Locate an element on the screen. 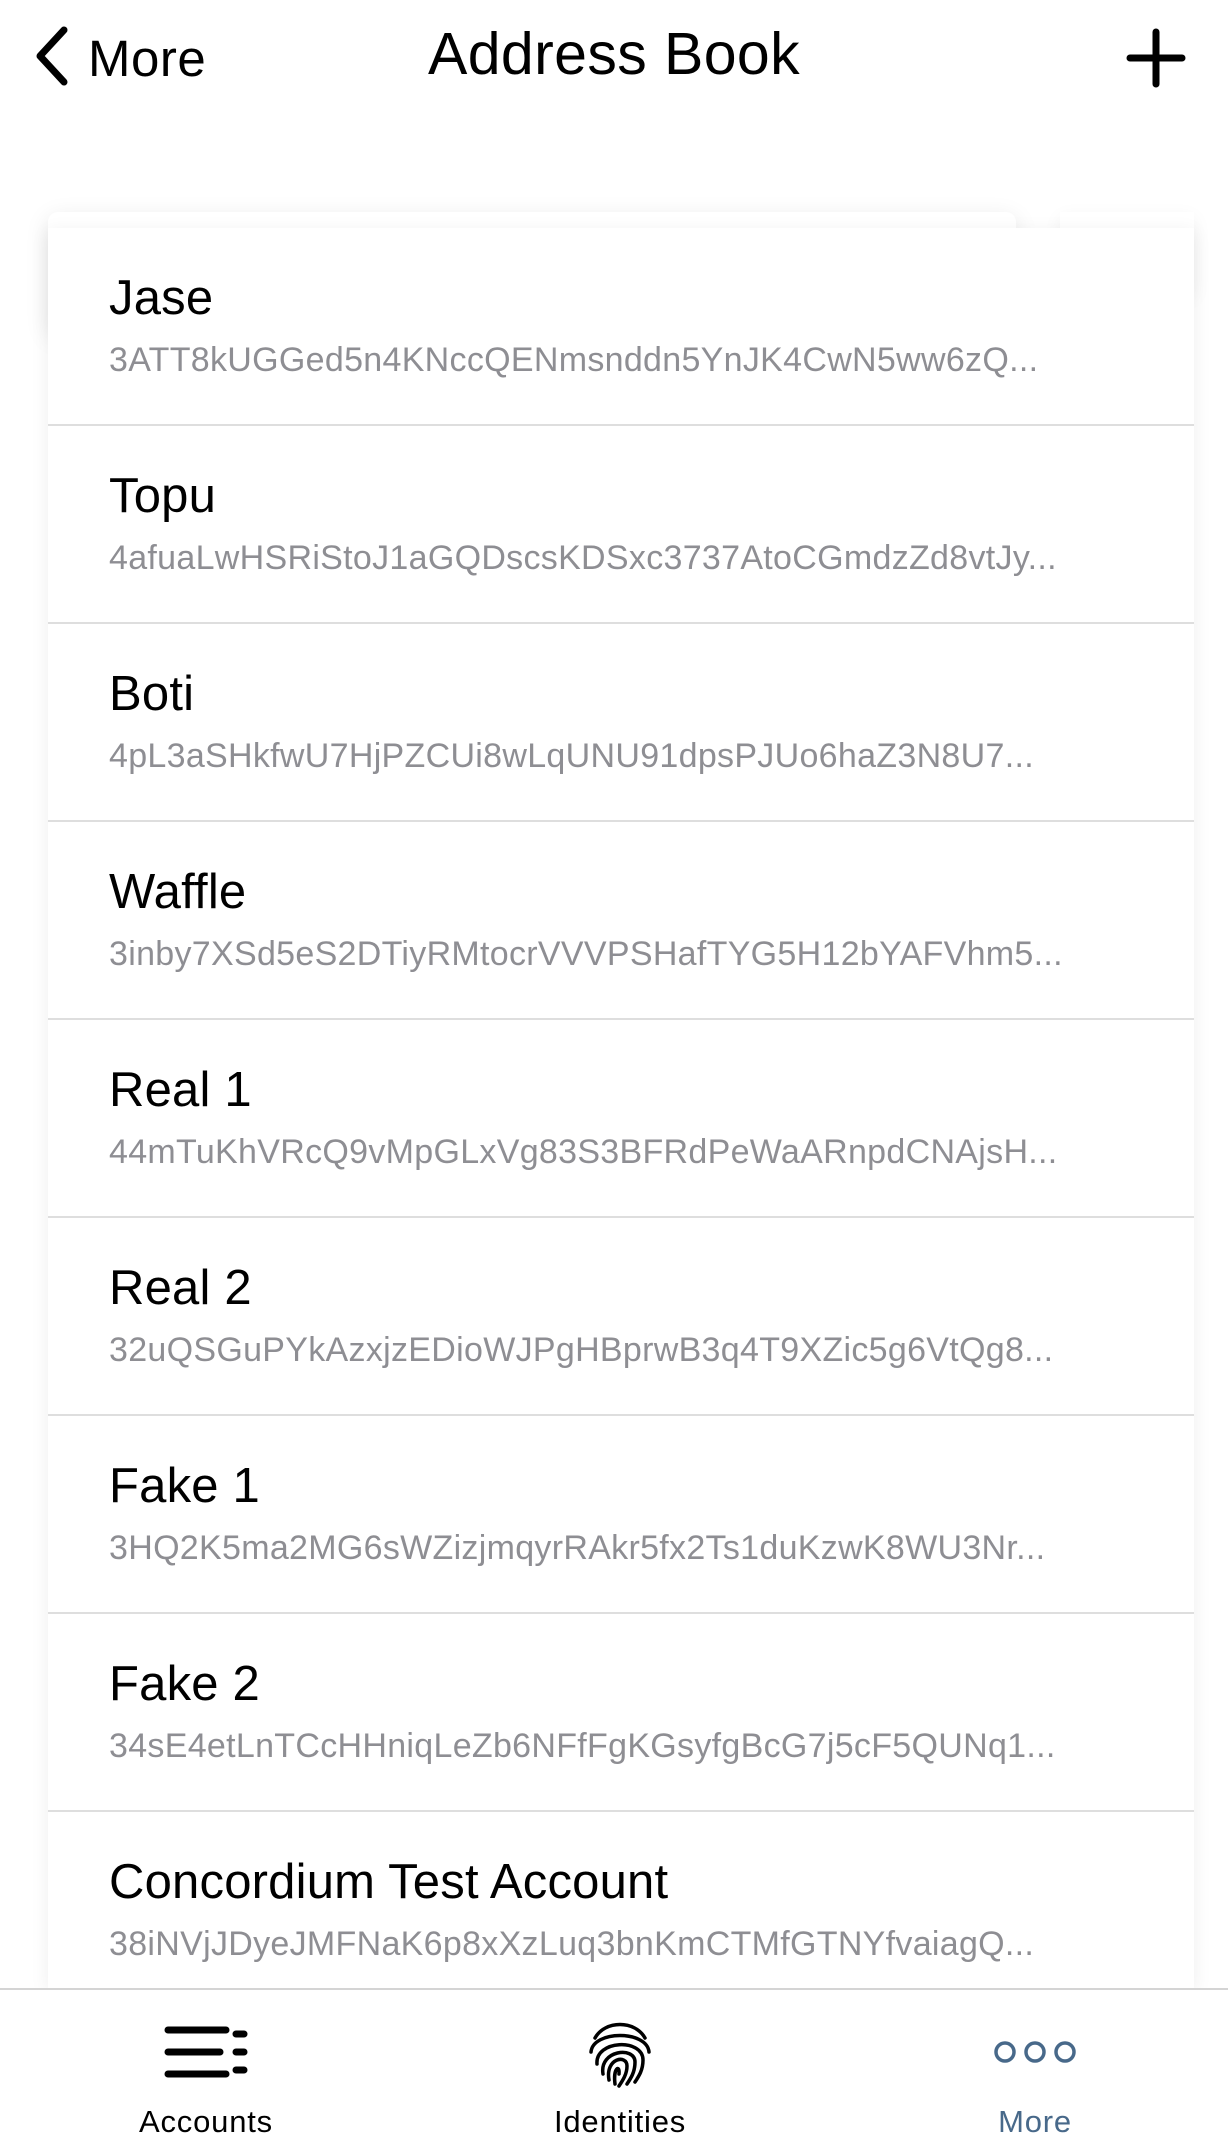 The height and width of the screenshot is (2138, 1228). plus-icon is located at coordinates (1156, 61).